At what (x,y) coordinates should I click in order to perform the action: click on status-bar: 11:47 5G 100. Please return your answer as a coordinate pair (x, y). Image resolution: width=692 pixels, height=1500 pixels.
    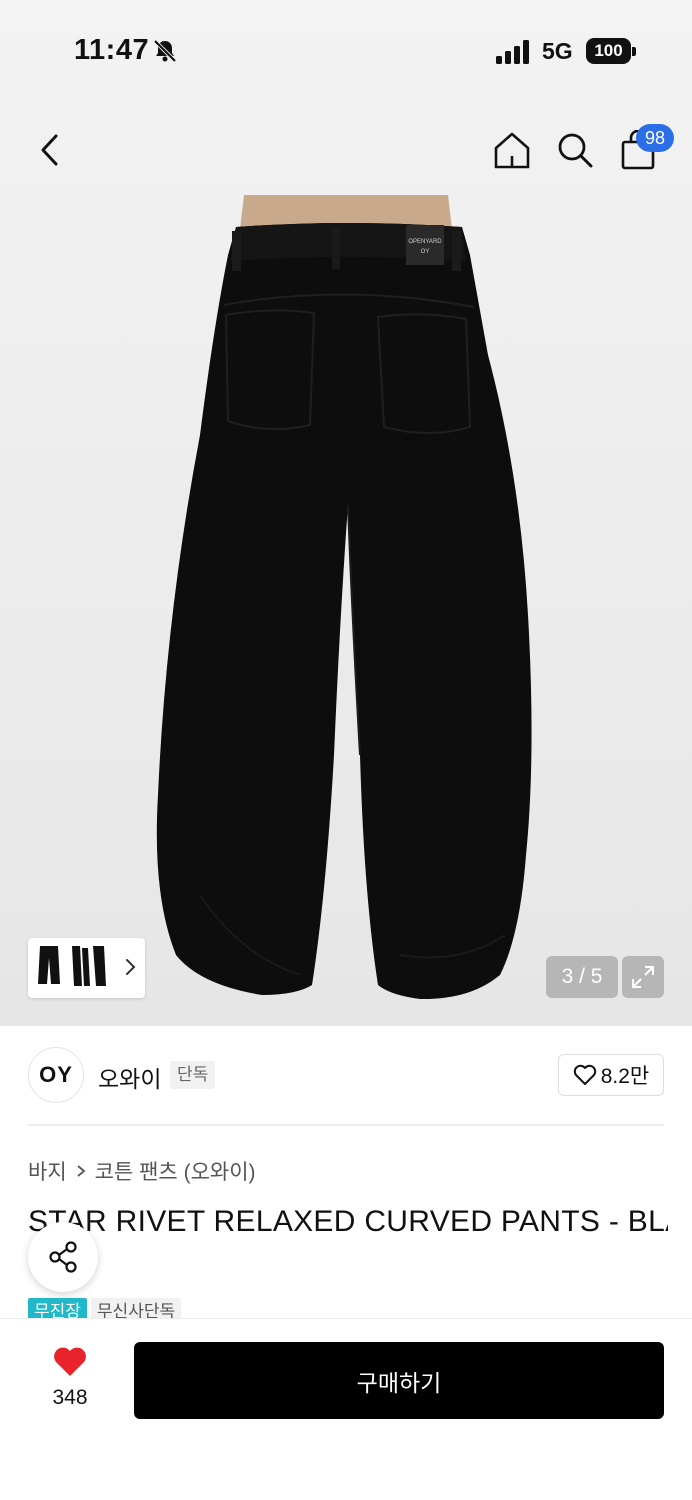
    Looking at the image, I should click on (346, 50).